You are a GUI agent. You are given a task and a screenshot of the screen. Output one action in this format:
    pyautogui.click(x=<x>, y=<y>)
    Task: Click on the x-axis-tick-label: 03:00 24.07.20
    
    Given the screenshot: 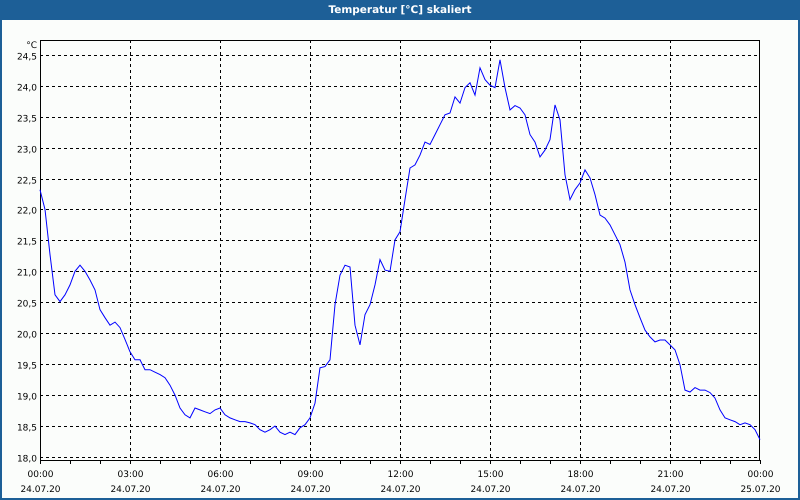 What is the action you would take?
    pyautogui.click(x=130, y=482)
    